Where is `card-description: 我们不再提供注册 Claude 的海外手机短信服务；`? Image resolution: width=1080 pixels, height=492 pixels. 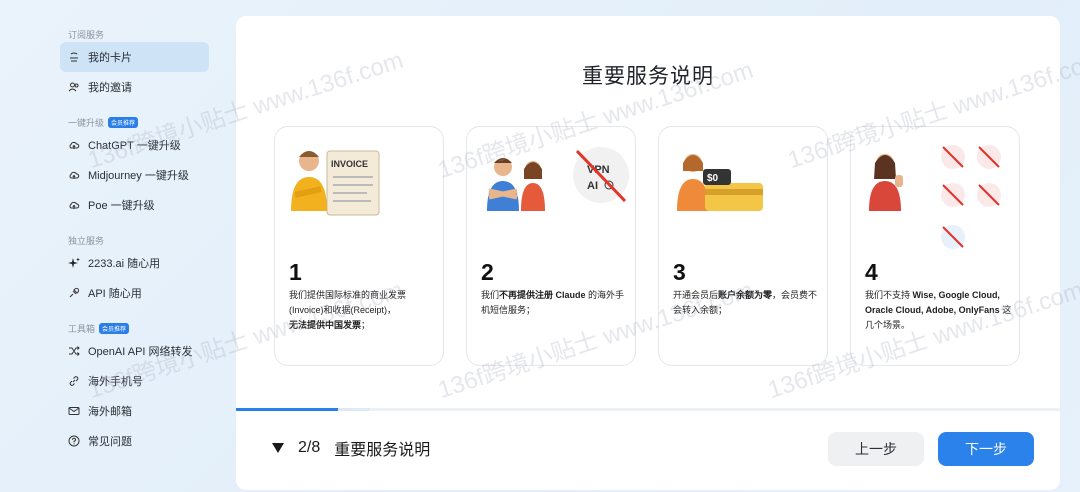 card-description: 我们不再提供注册 Claude 的海外手机短信服务； is located at coordinates (553, 302).